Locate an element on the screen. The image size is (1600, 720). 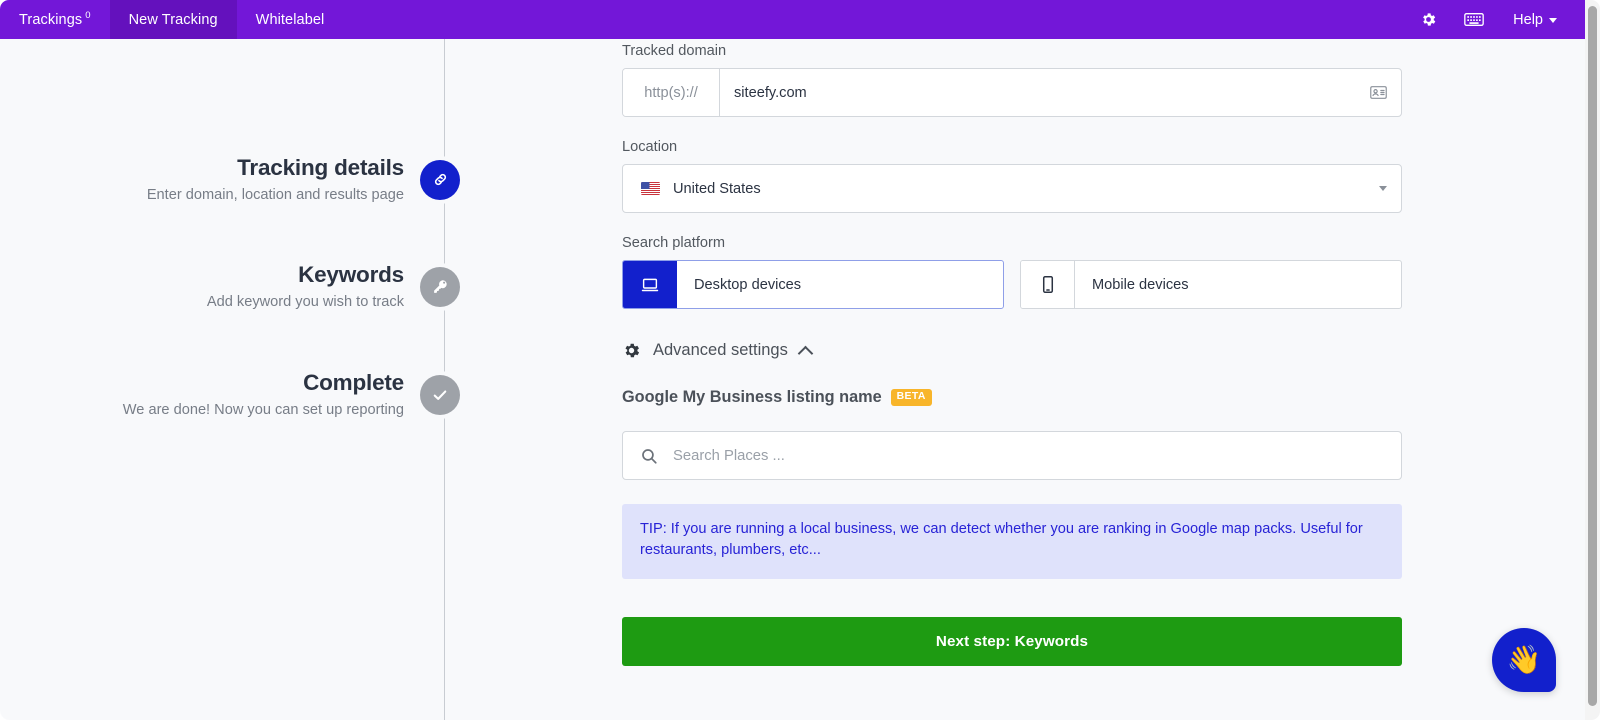
help-menu: Help is located at coordinates (1530, 20).